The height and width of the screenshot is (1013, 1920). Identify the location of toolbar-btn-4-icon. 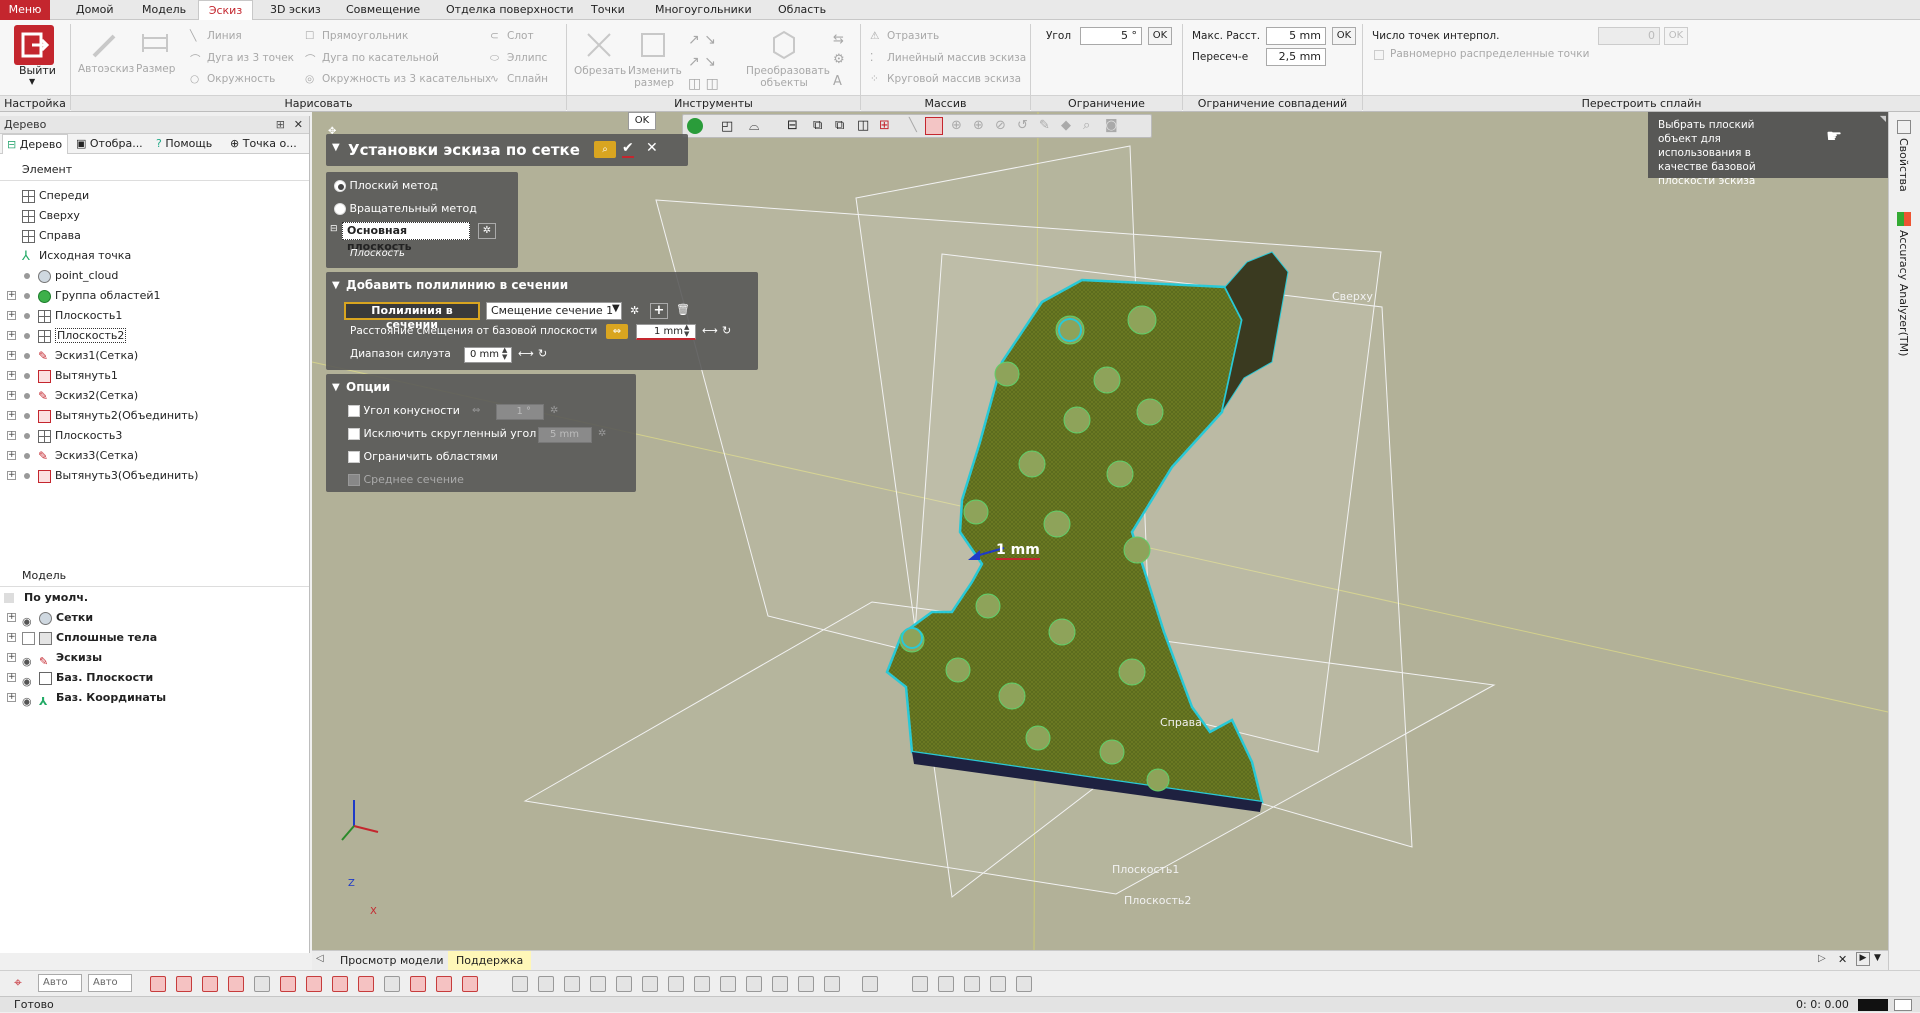
(236, 984).